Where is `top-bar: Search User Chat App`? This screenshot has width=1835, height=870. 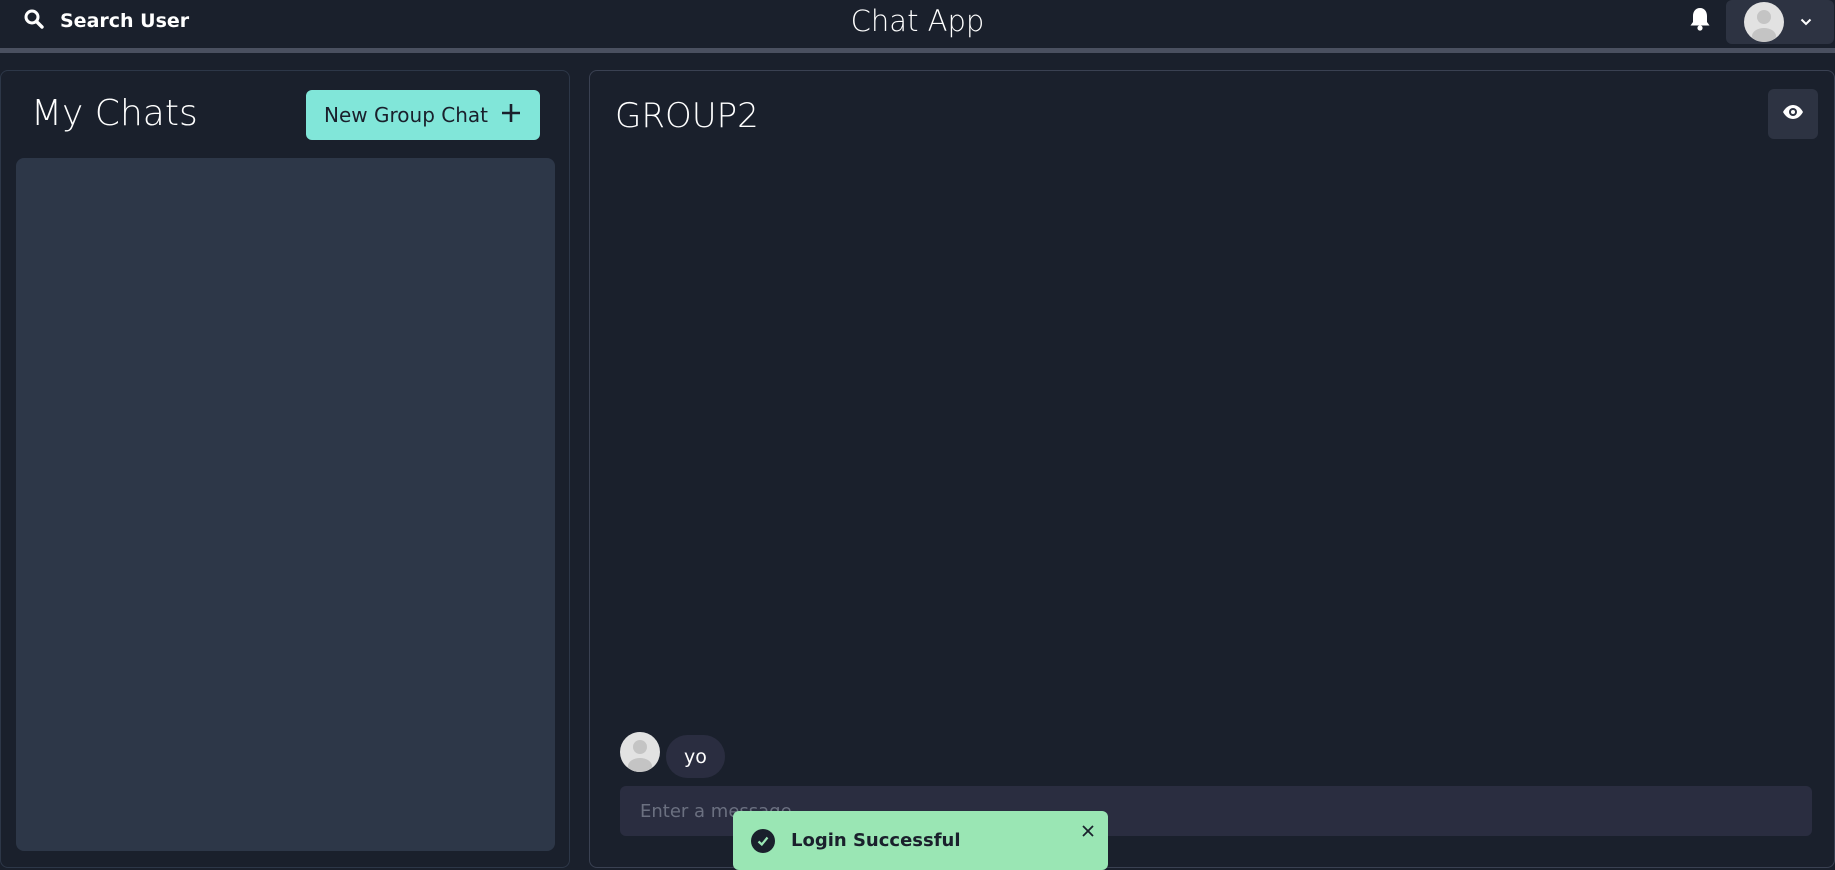 top-bar: Search User Chat App is located at coordinates (917, 26).